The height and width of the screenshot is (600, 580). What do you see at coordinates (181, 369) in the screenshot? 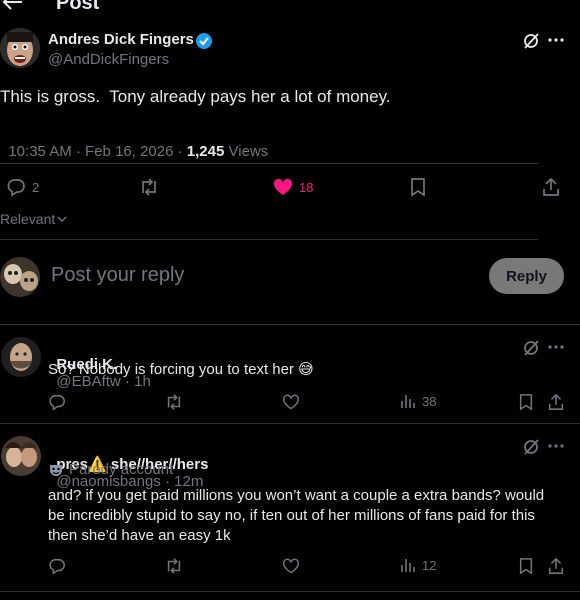
I see `reply-text: So? Nobody is forcing you to text her 😅` at bounding box center [181, 369].